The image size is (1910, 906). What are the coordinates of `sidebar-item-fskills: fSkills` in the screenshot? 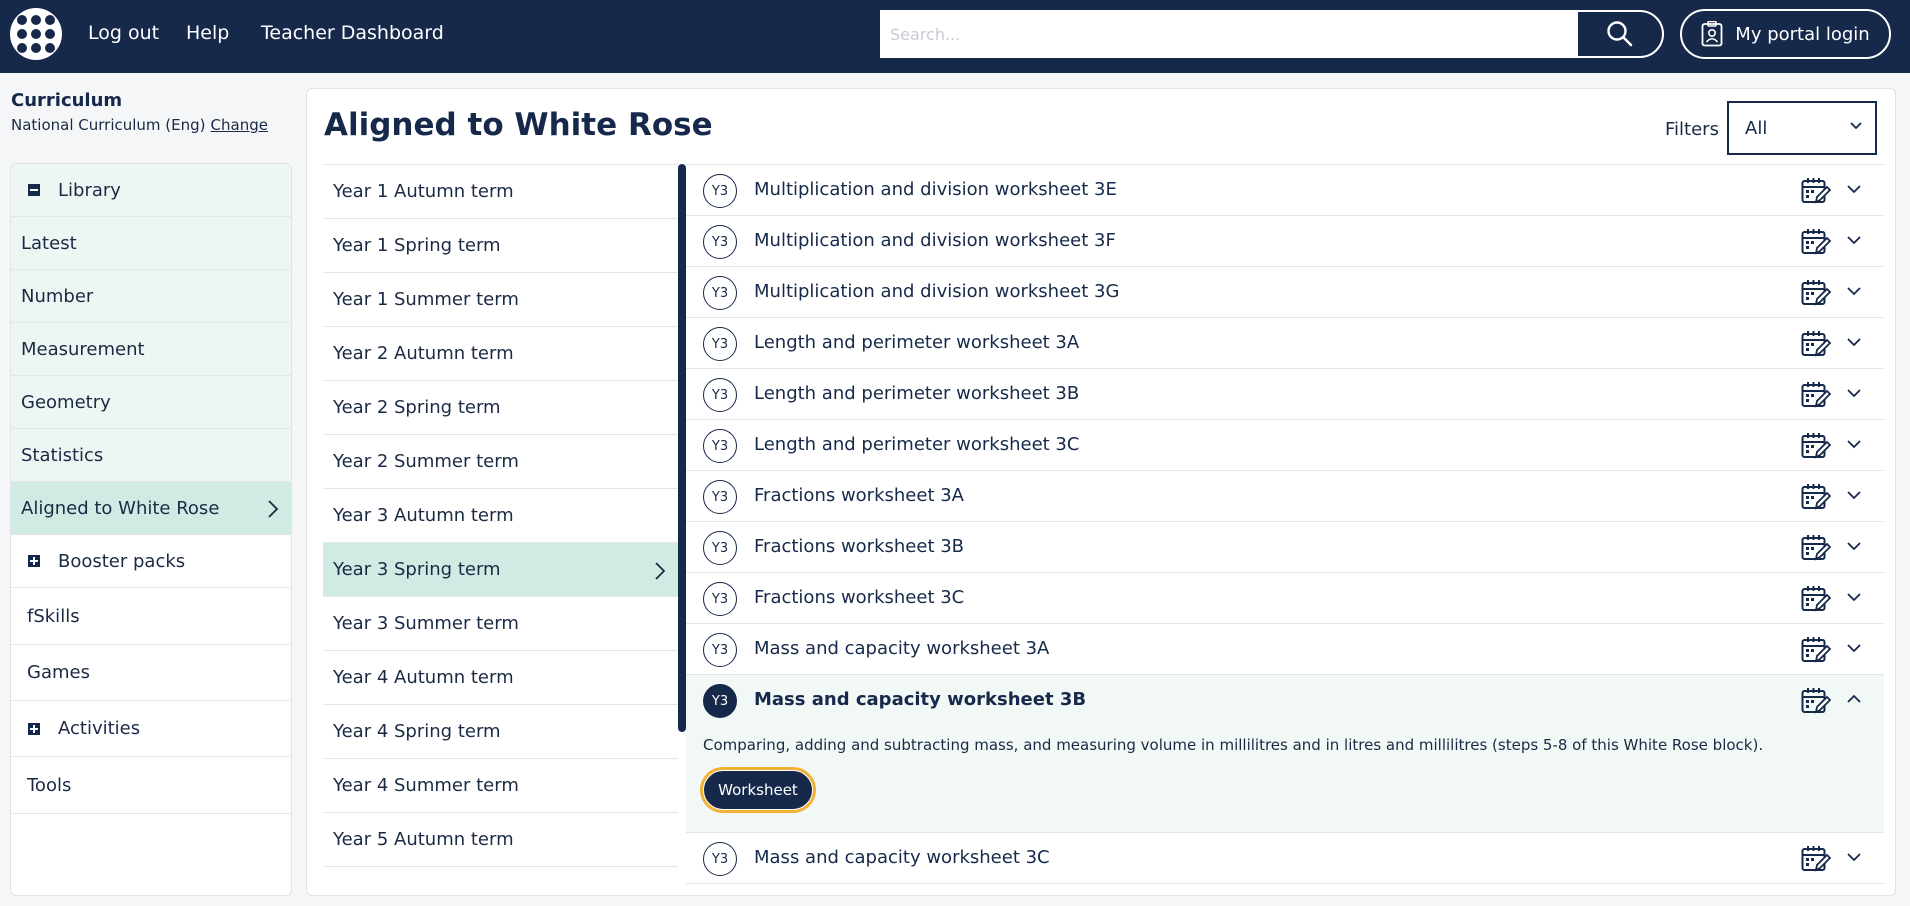 It's located at (151, 616).